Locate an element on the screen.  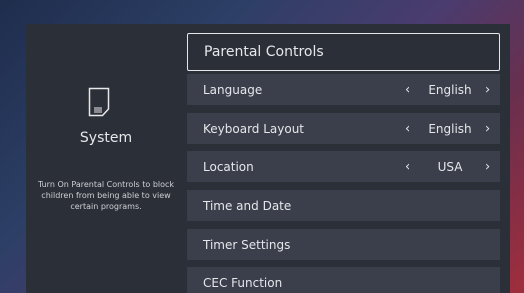
language-value: English is located at coordinates (450, 89).